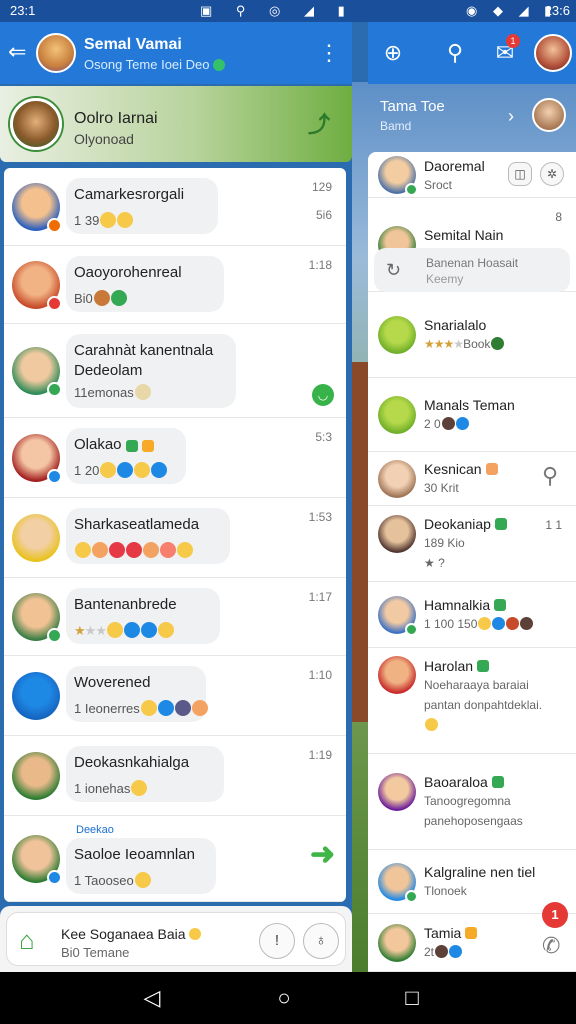 Image resolution: width=576 pixels, height=1024 pixels. What do you see at coordinates (176, 124) in the screenshot?
I see `pinned-contact: Oolro Iarnai Olyonoad ⤴` at bounding box center [176, 124].